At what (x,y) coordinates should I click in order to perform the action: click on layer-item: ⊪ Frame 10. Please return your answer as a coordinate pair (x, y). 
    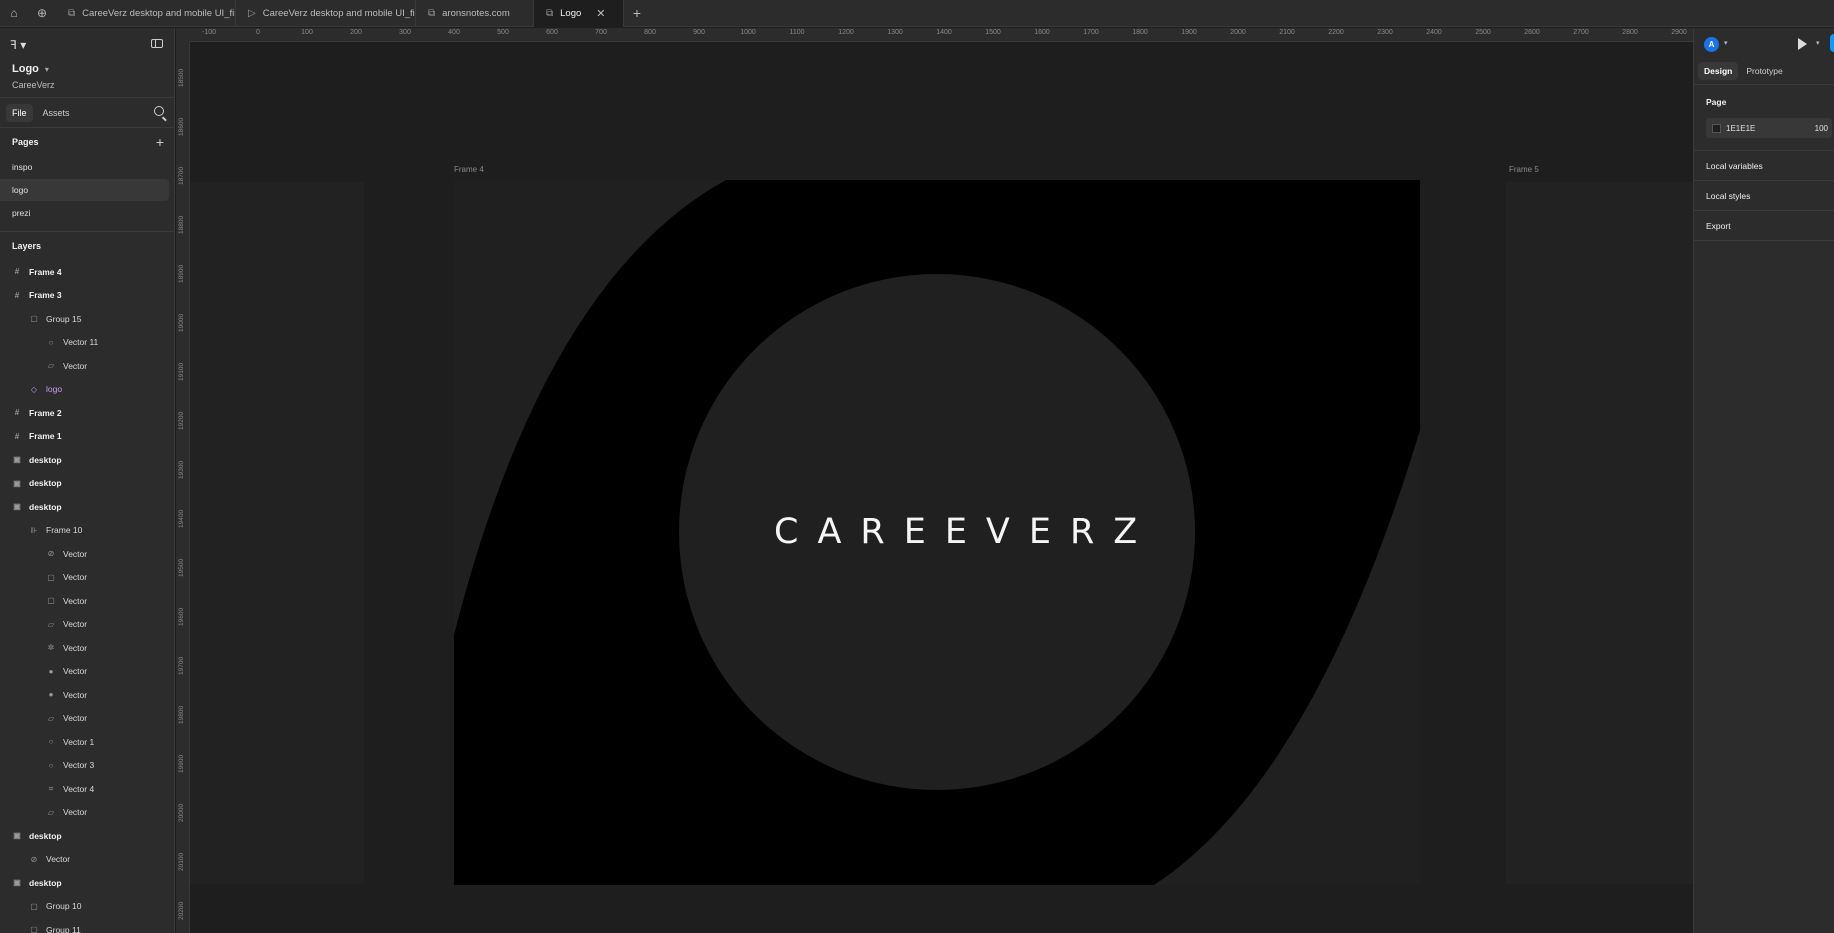
    Looking at the image, I should click on (87, 531).